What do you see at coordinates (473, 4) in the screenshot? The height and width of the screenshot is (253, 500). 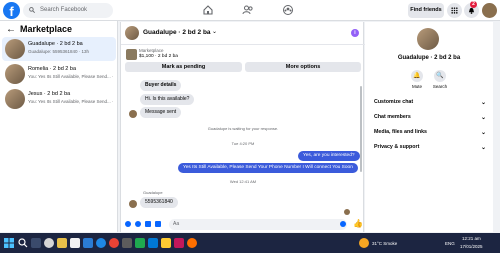 I see `notification-badge: 2` at bounding box center [473, 4].